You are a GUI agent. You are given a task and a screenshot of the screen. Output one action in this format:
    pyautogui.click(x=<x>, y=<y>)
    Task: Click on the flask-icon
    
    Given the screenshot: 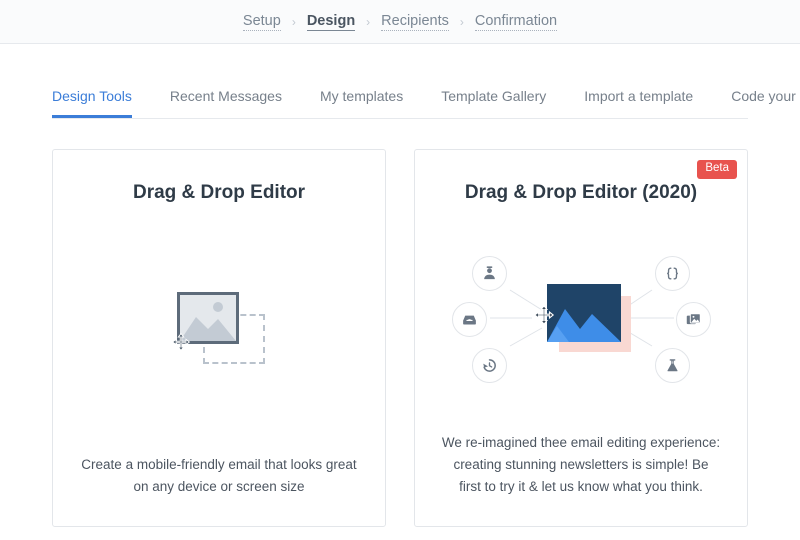 What is the action you would take?
    pyautogui.click(x=672, y=365)
    